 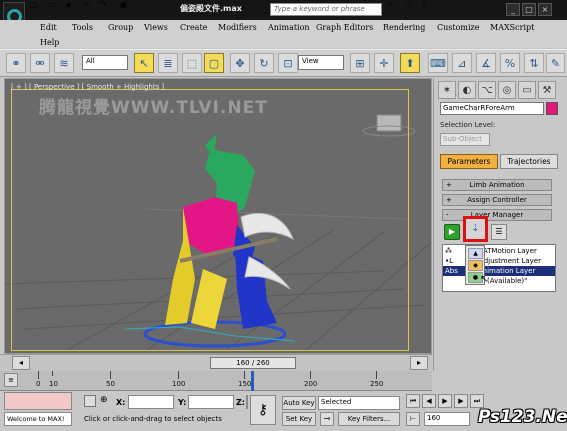 I want to click on close-button: ×, so click(x=545, y=9).